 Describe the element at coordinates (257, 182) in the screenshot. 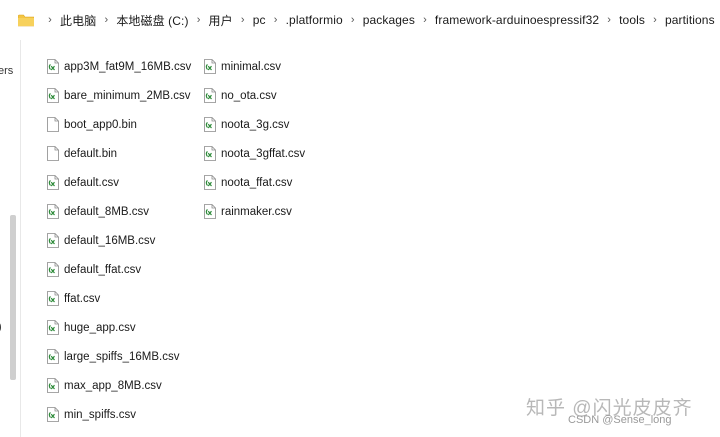

I see `file-name: noota_ffat.csv` at that location.